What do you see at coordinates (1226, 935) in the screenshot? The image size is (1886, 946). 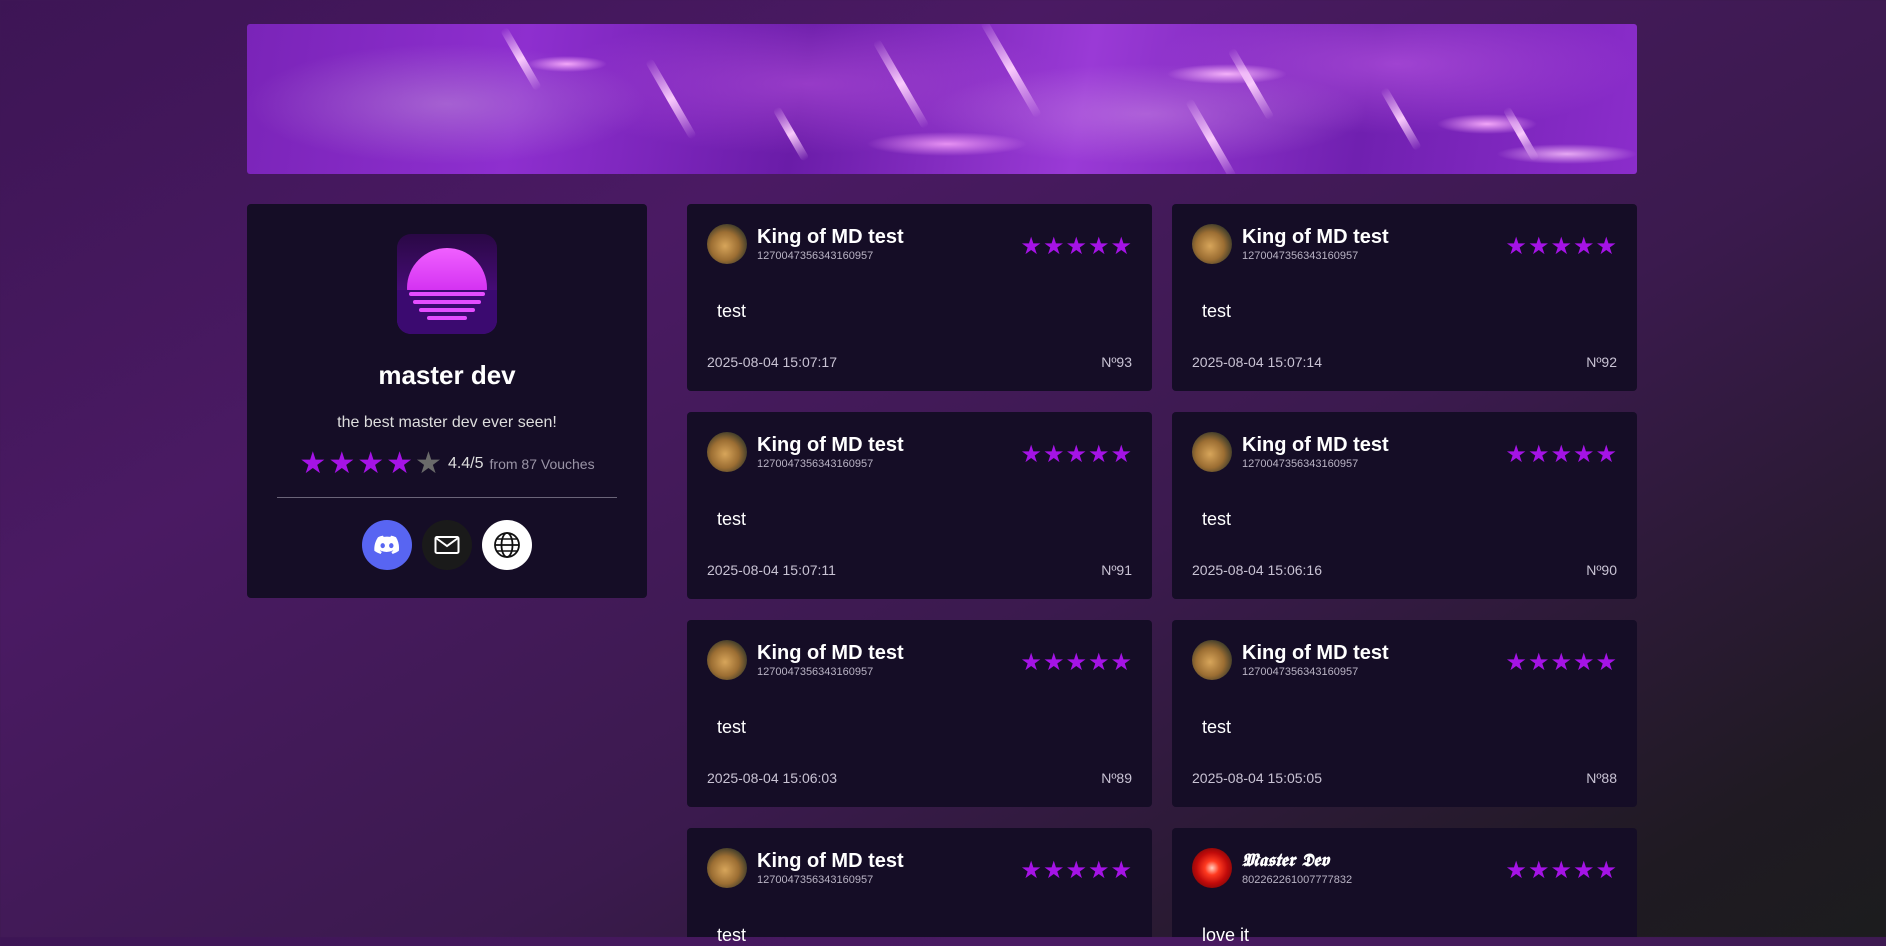 I see `vouch-text: love it` at bounding box center [1226, 935].